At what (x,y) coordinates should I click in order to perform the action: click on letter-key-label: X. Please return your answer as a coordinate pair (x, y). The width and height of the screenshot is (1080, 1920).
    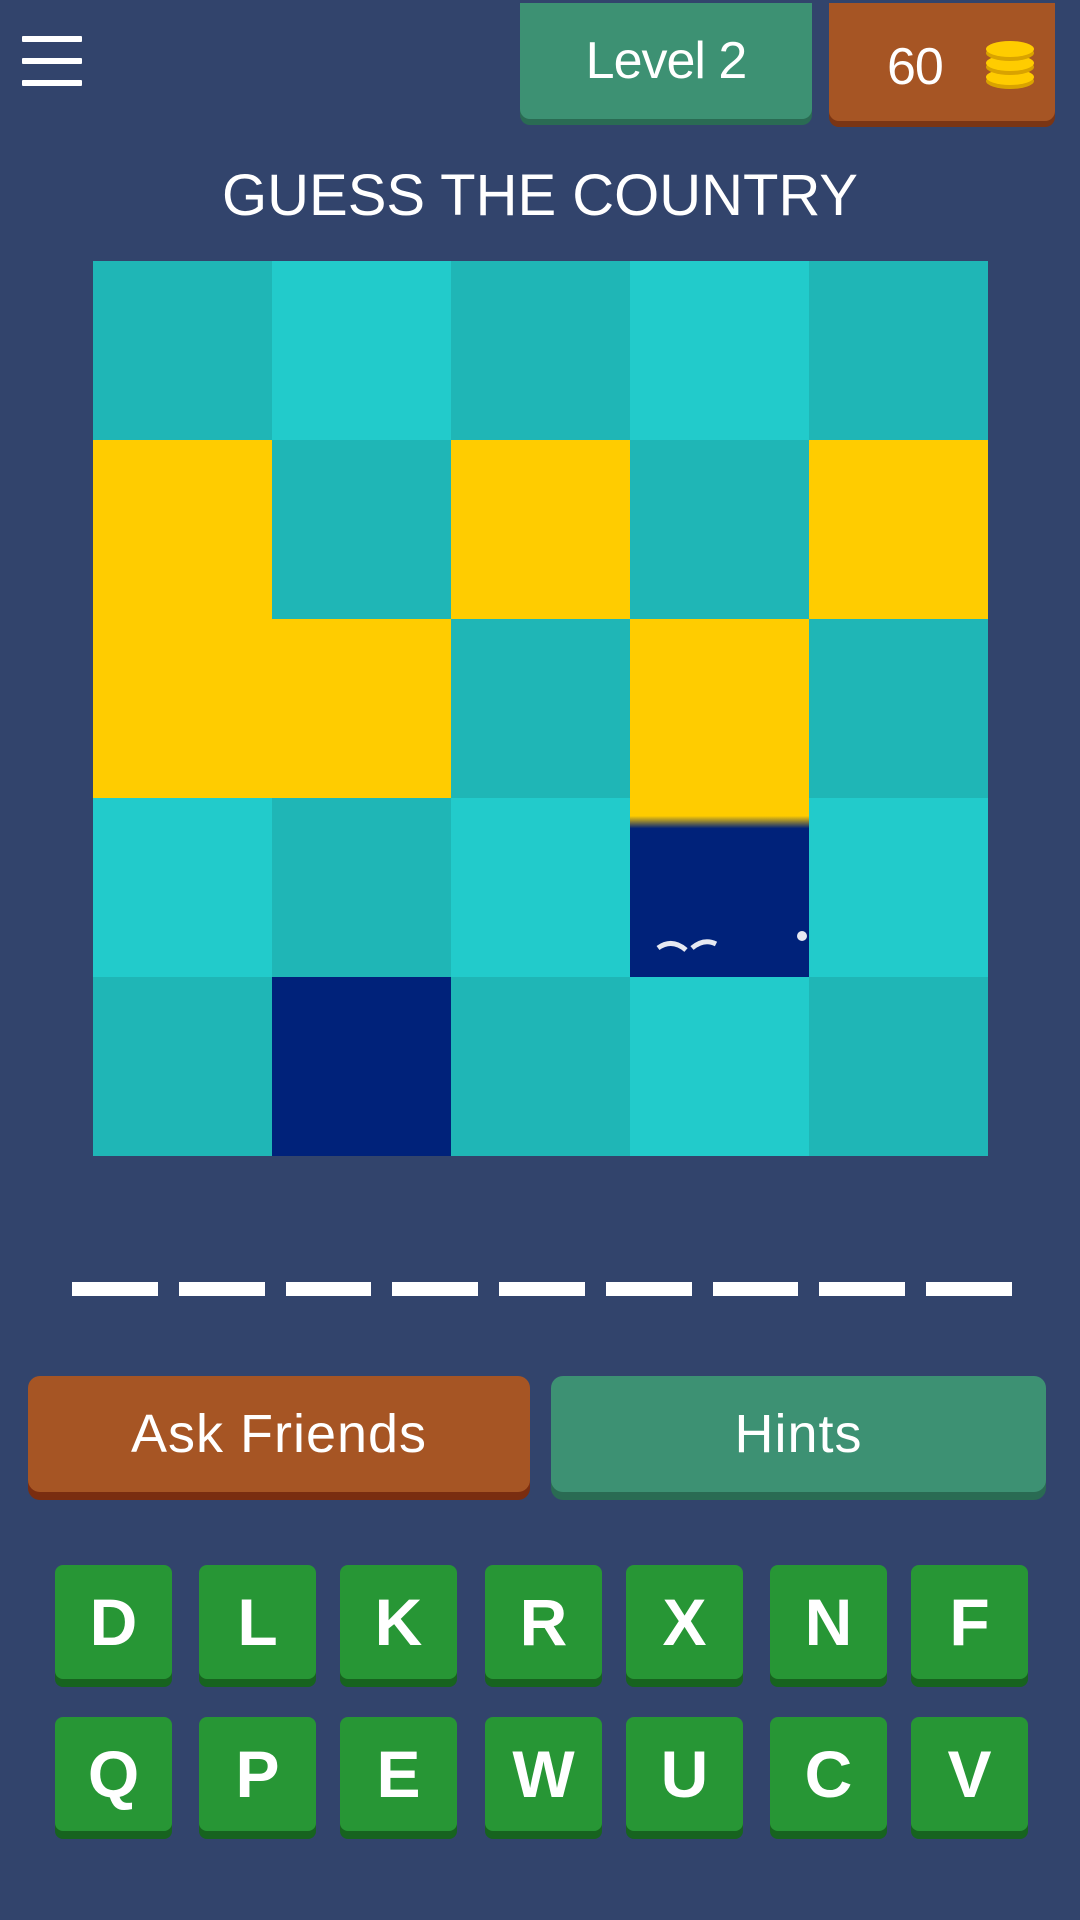
    Looking at the image, I should click on (684, 1622).